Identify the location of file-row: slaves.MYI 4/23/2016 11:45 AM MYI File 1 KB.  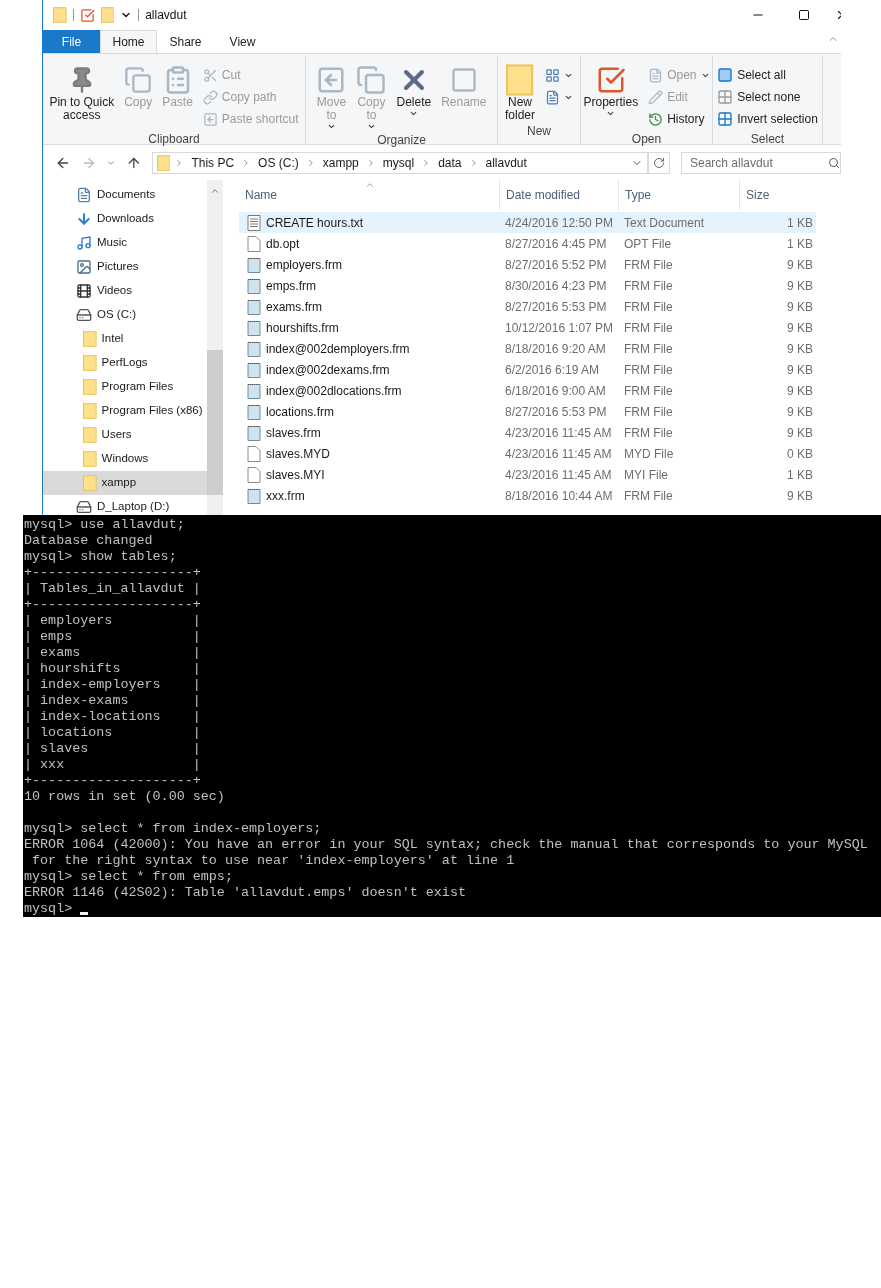
(527, 474).